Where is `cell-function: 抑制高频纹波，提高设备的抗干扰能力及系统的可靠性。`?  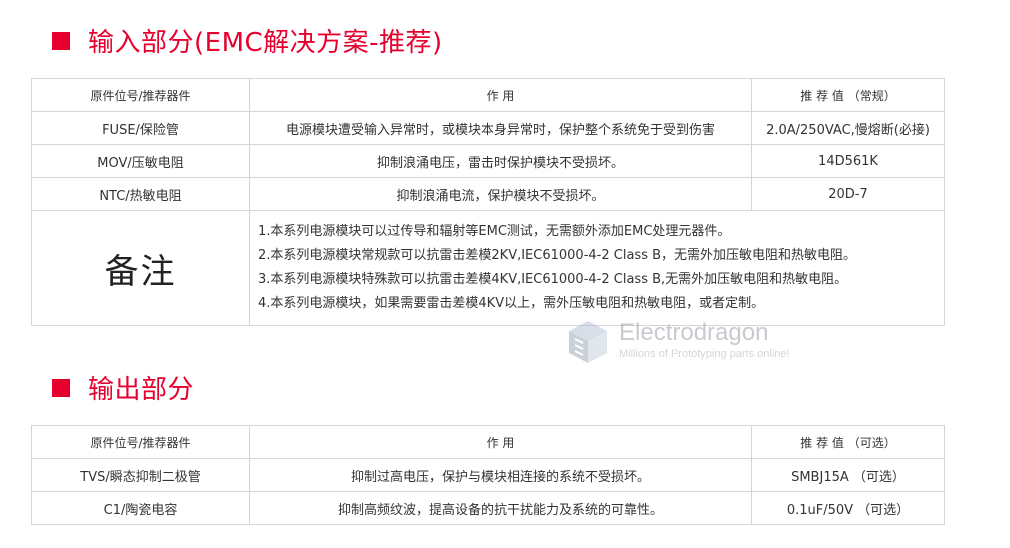 cell-function: 抑制高频纹波，提高设备的抗干扰能力及系统的可靠性。 is located at coordinates (500, 508).